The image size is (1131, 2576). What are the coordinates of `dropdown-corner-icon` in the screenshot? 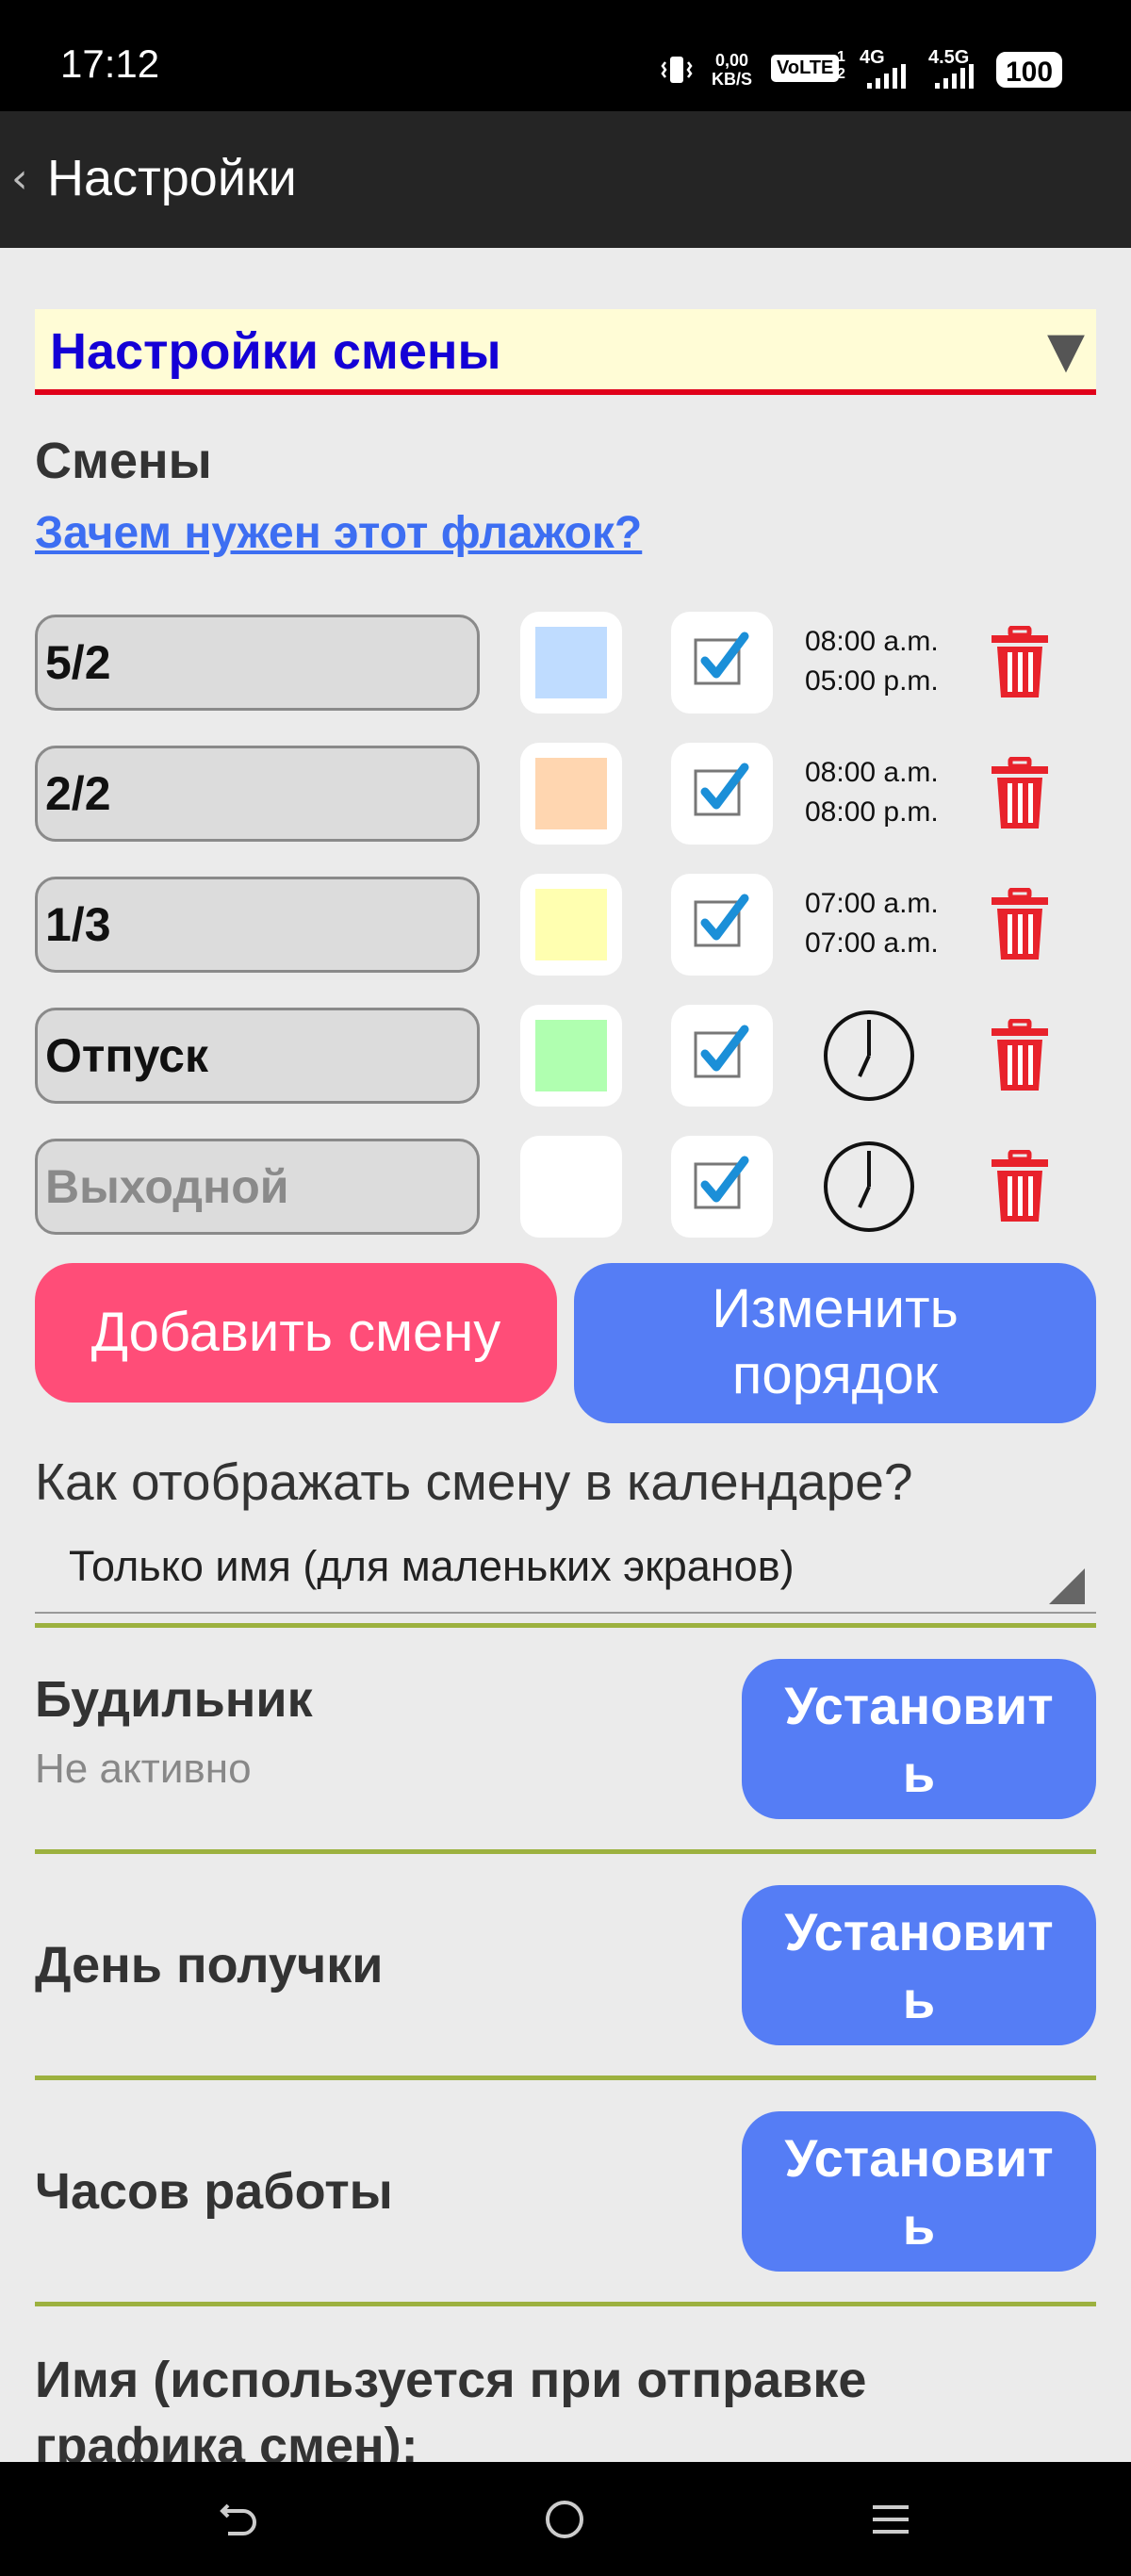 It's located at (1067, 1588).